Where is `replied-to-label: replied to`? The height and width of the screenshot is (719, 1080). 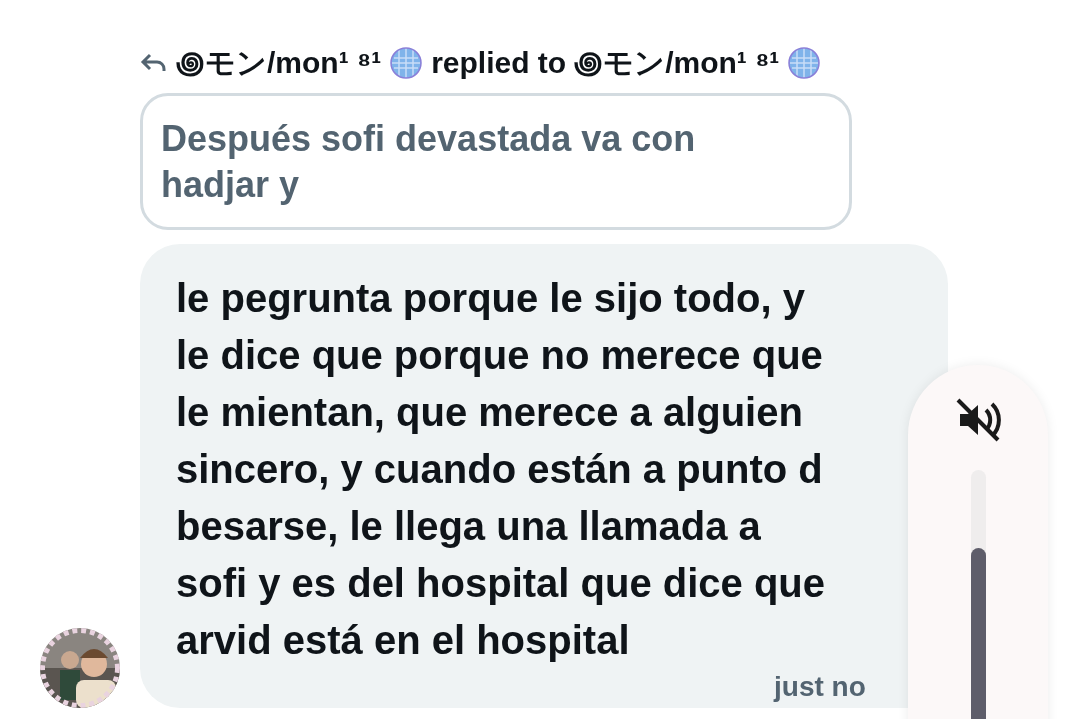
replied-to-label: replied to is located at coordinates (499, 63).